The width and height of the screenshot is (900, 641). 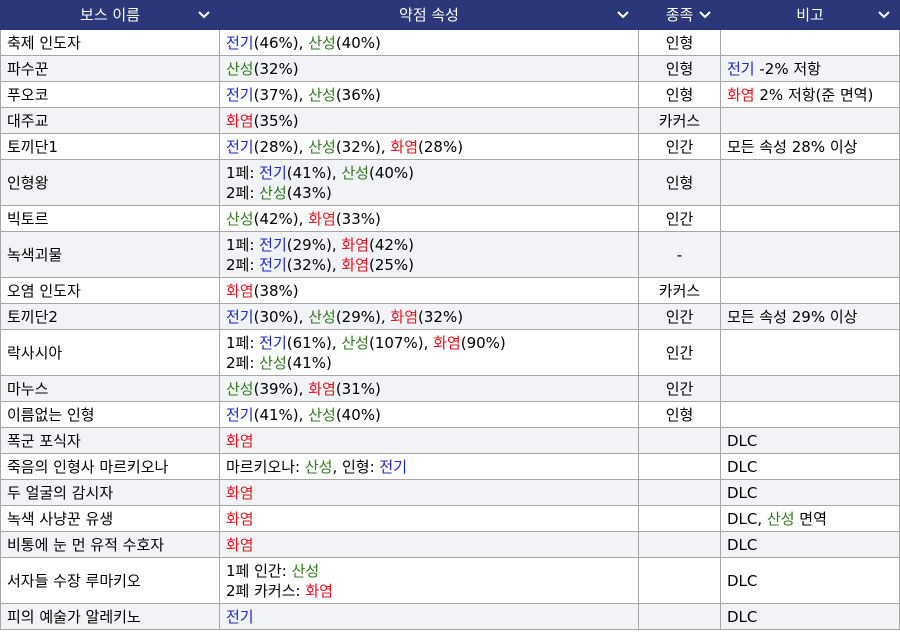 I want to click on weakness-text: (32%),, so click(x=314, y=264).